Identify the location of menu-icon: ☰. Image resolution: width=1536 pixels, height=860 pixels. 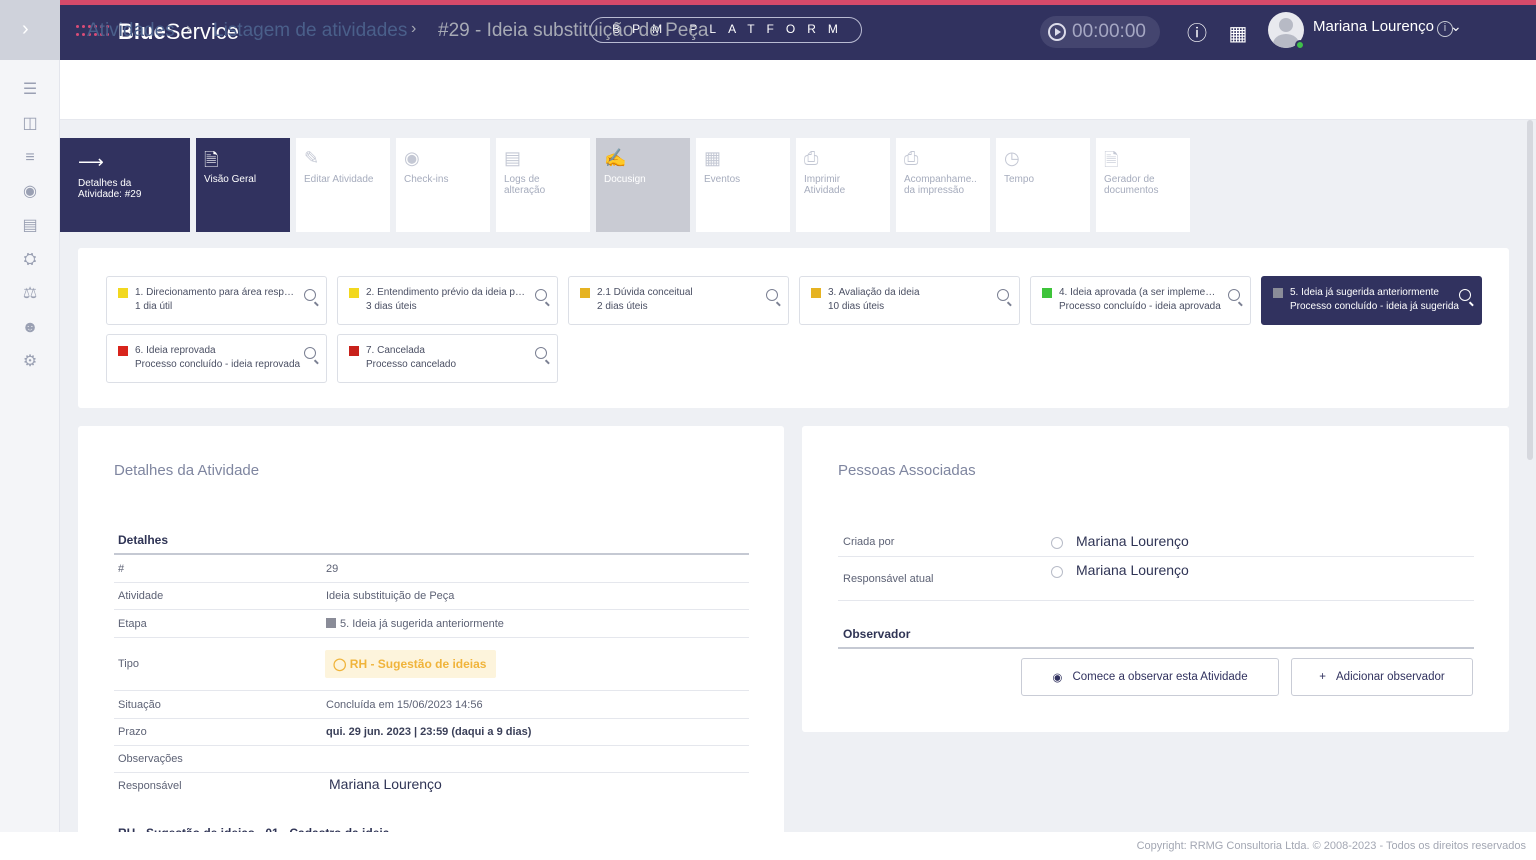
(30, 90).